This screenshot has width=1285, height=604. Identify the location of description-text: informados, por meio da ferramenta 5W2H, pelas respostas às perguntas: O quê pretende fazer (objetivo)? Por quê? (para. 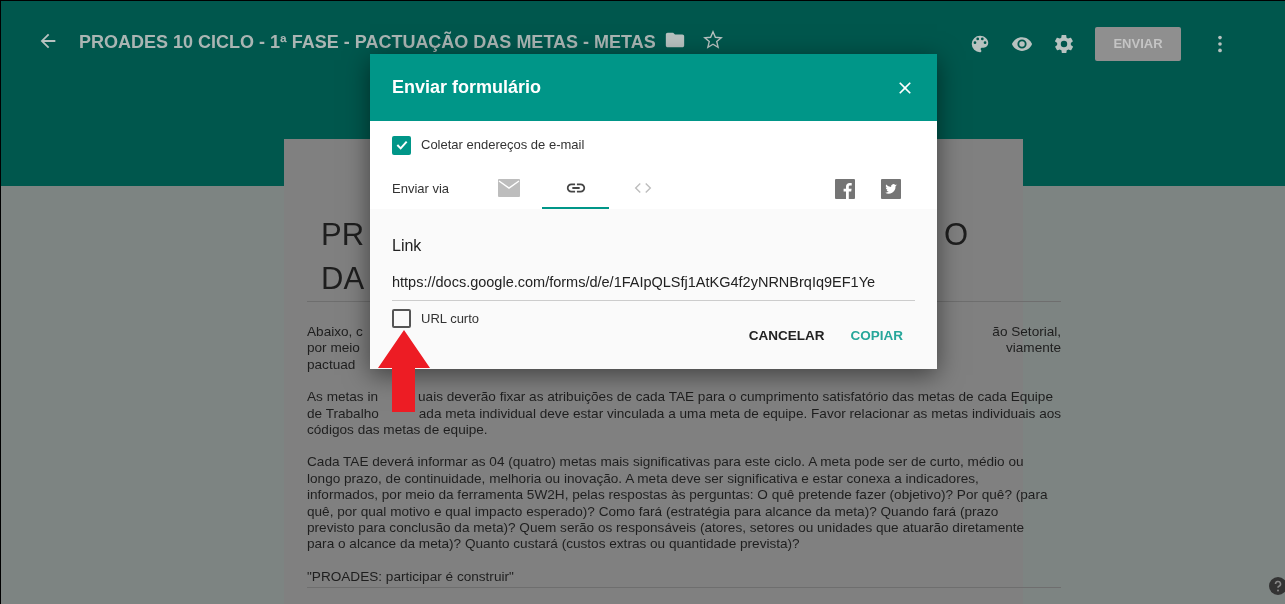
(677, 495).